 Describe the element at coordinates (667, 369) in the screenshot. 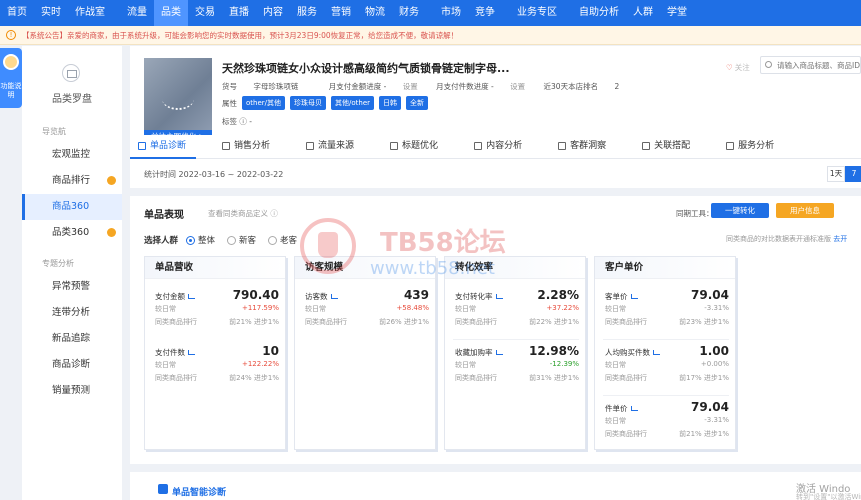

I see `metric-avg-items: 人均购买件数 1.00 较日常 +0.00% 同类商品排行 前17% 进步1%` at that location.